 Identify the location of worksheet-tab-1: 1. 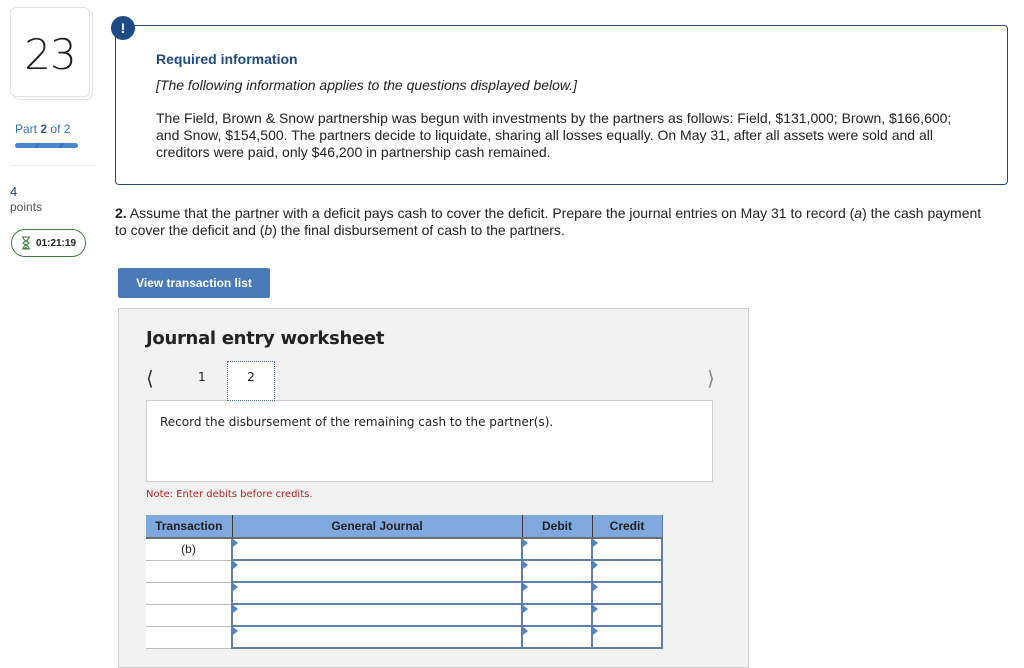
(202, 377).